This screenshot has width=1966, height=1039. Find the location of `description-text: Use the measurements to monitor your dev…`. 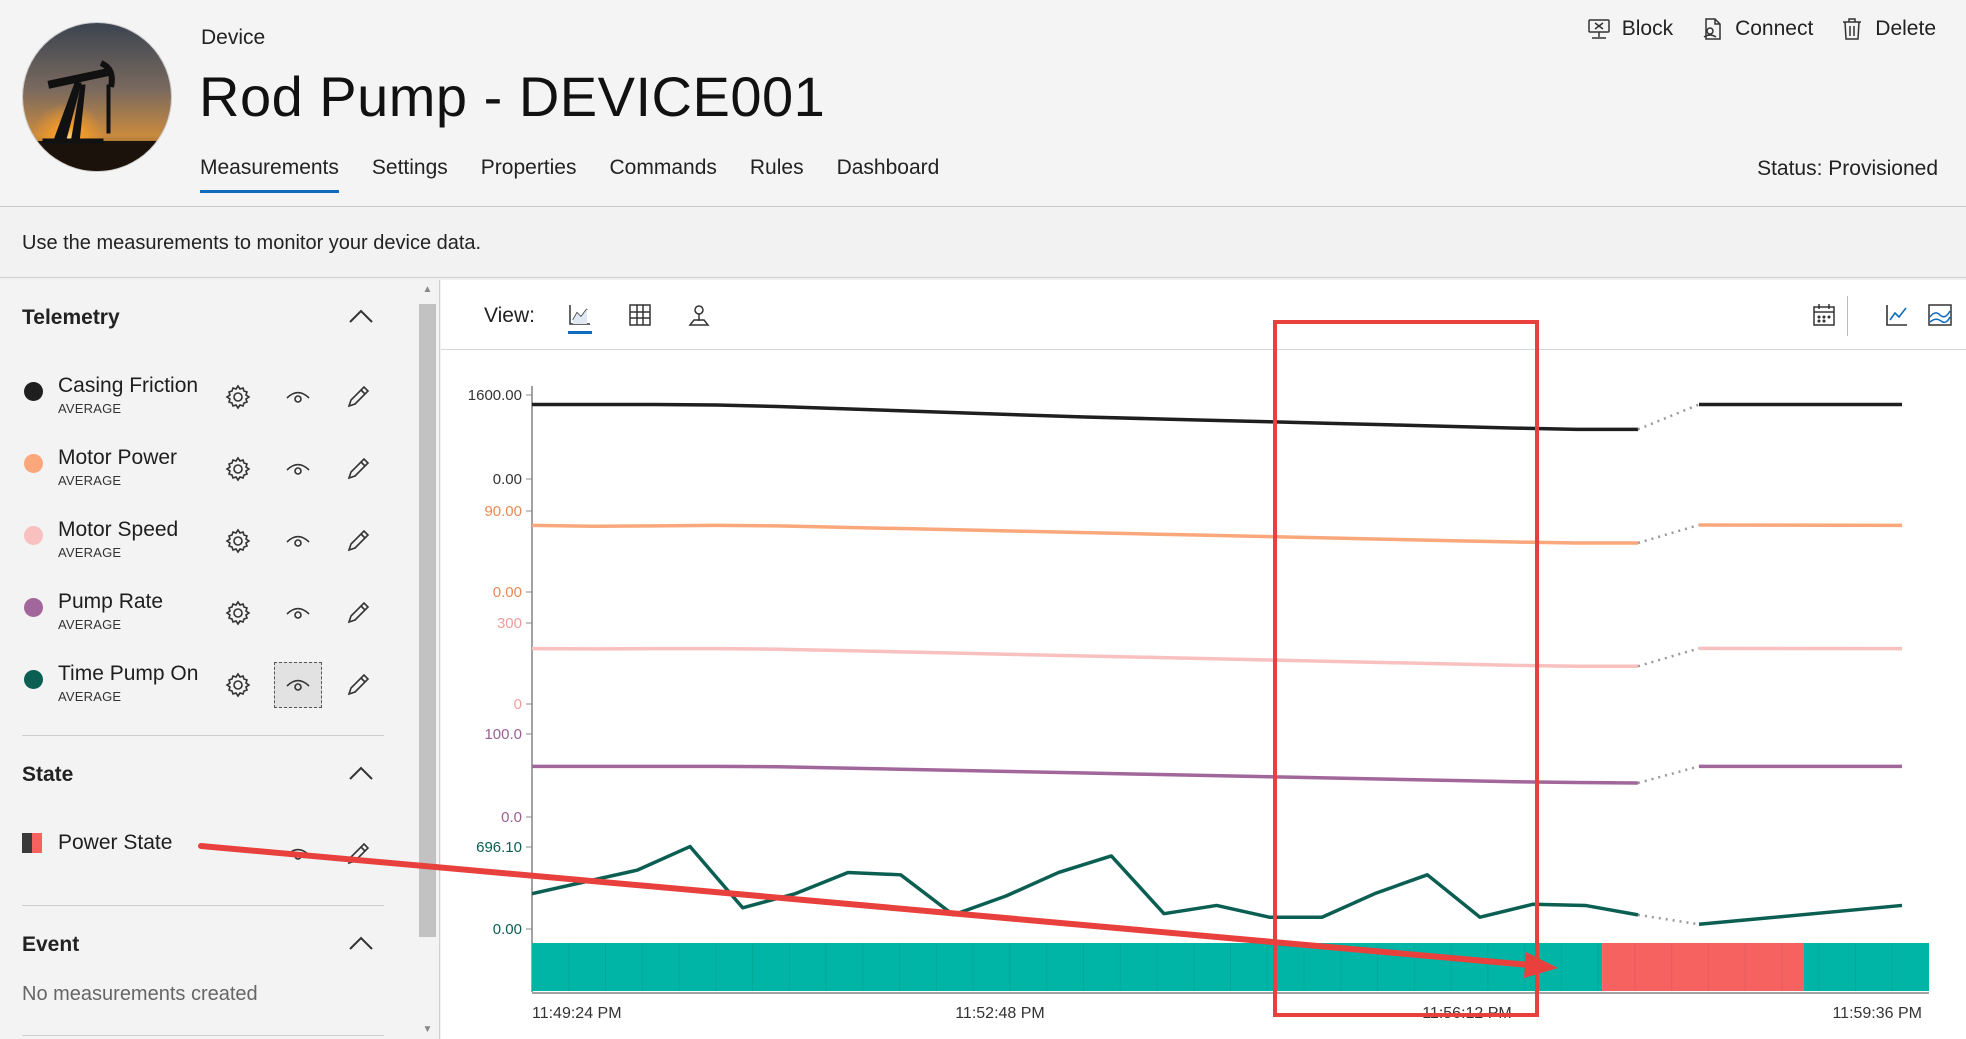

description-text: Use the measurements to monitor your dev… is located at coordinates (252, 243).